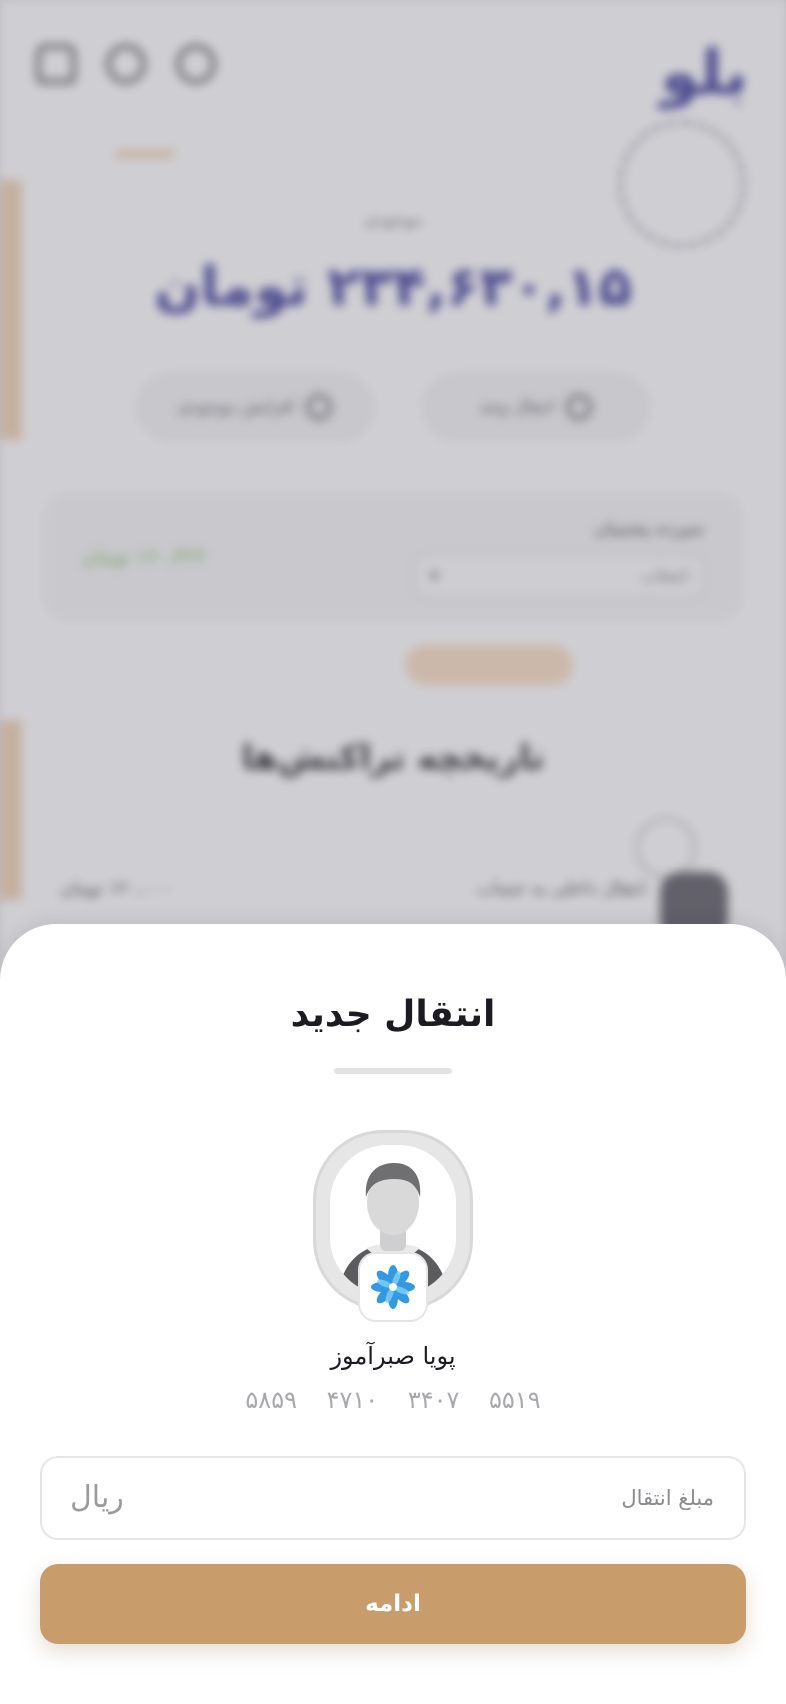  What do you see at coordinates (97, 1497) in the screenshot?
I see `currency-unit: ریال` at bounding box center [97, 1497].